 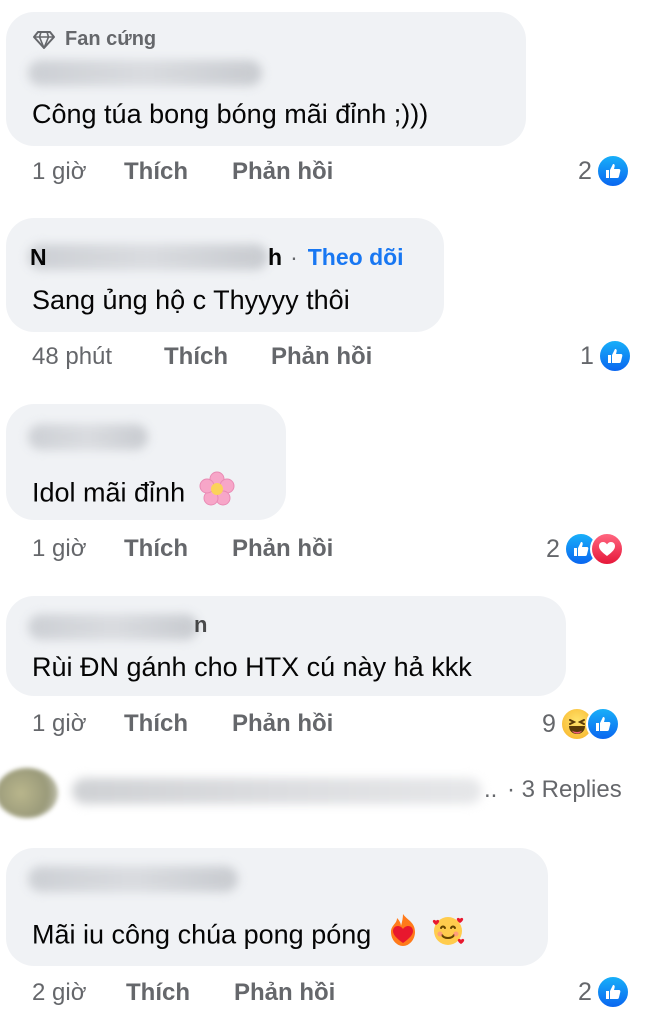 I want to click on avatar, so click(x=29, y=793).